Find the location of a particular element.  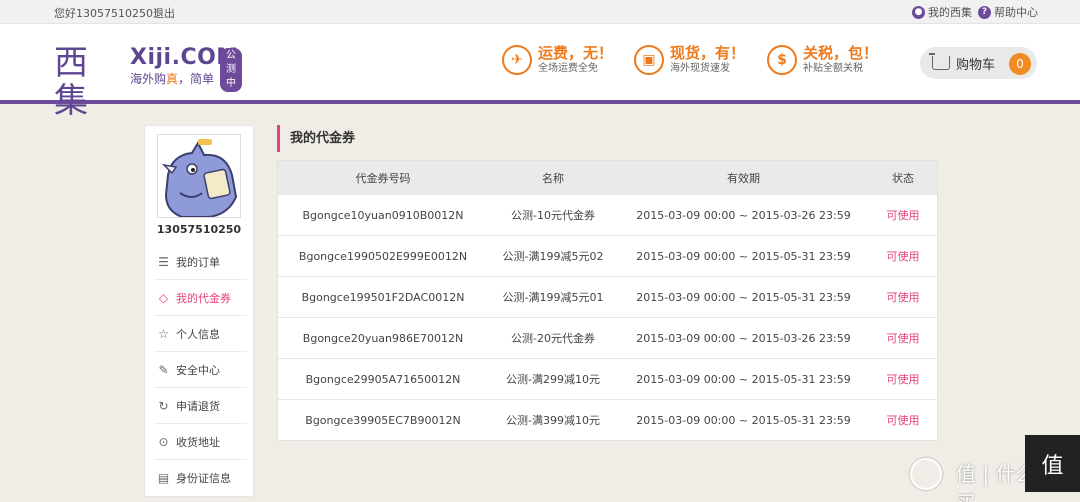

my-xiji-label: 我的西集 is located at coordinates (950, 12).